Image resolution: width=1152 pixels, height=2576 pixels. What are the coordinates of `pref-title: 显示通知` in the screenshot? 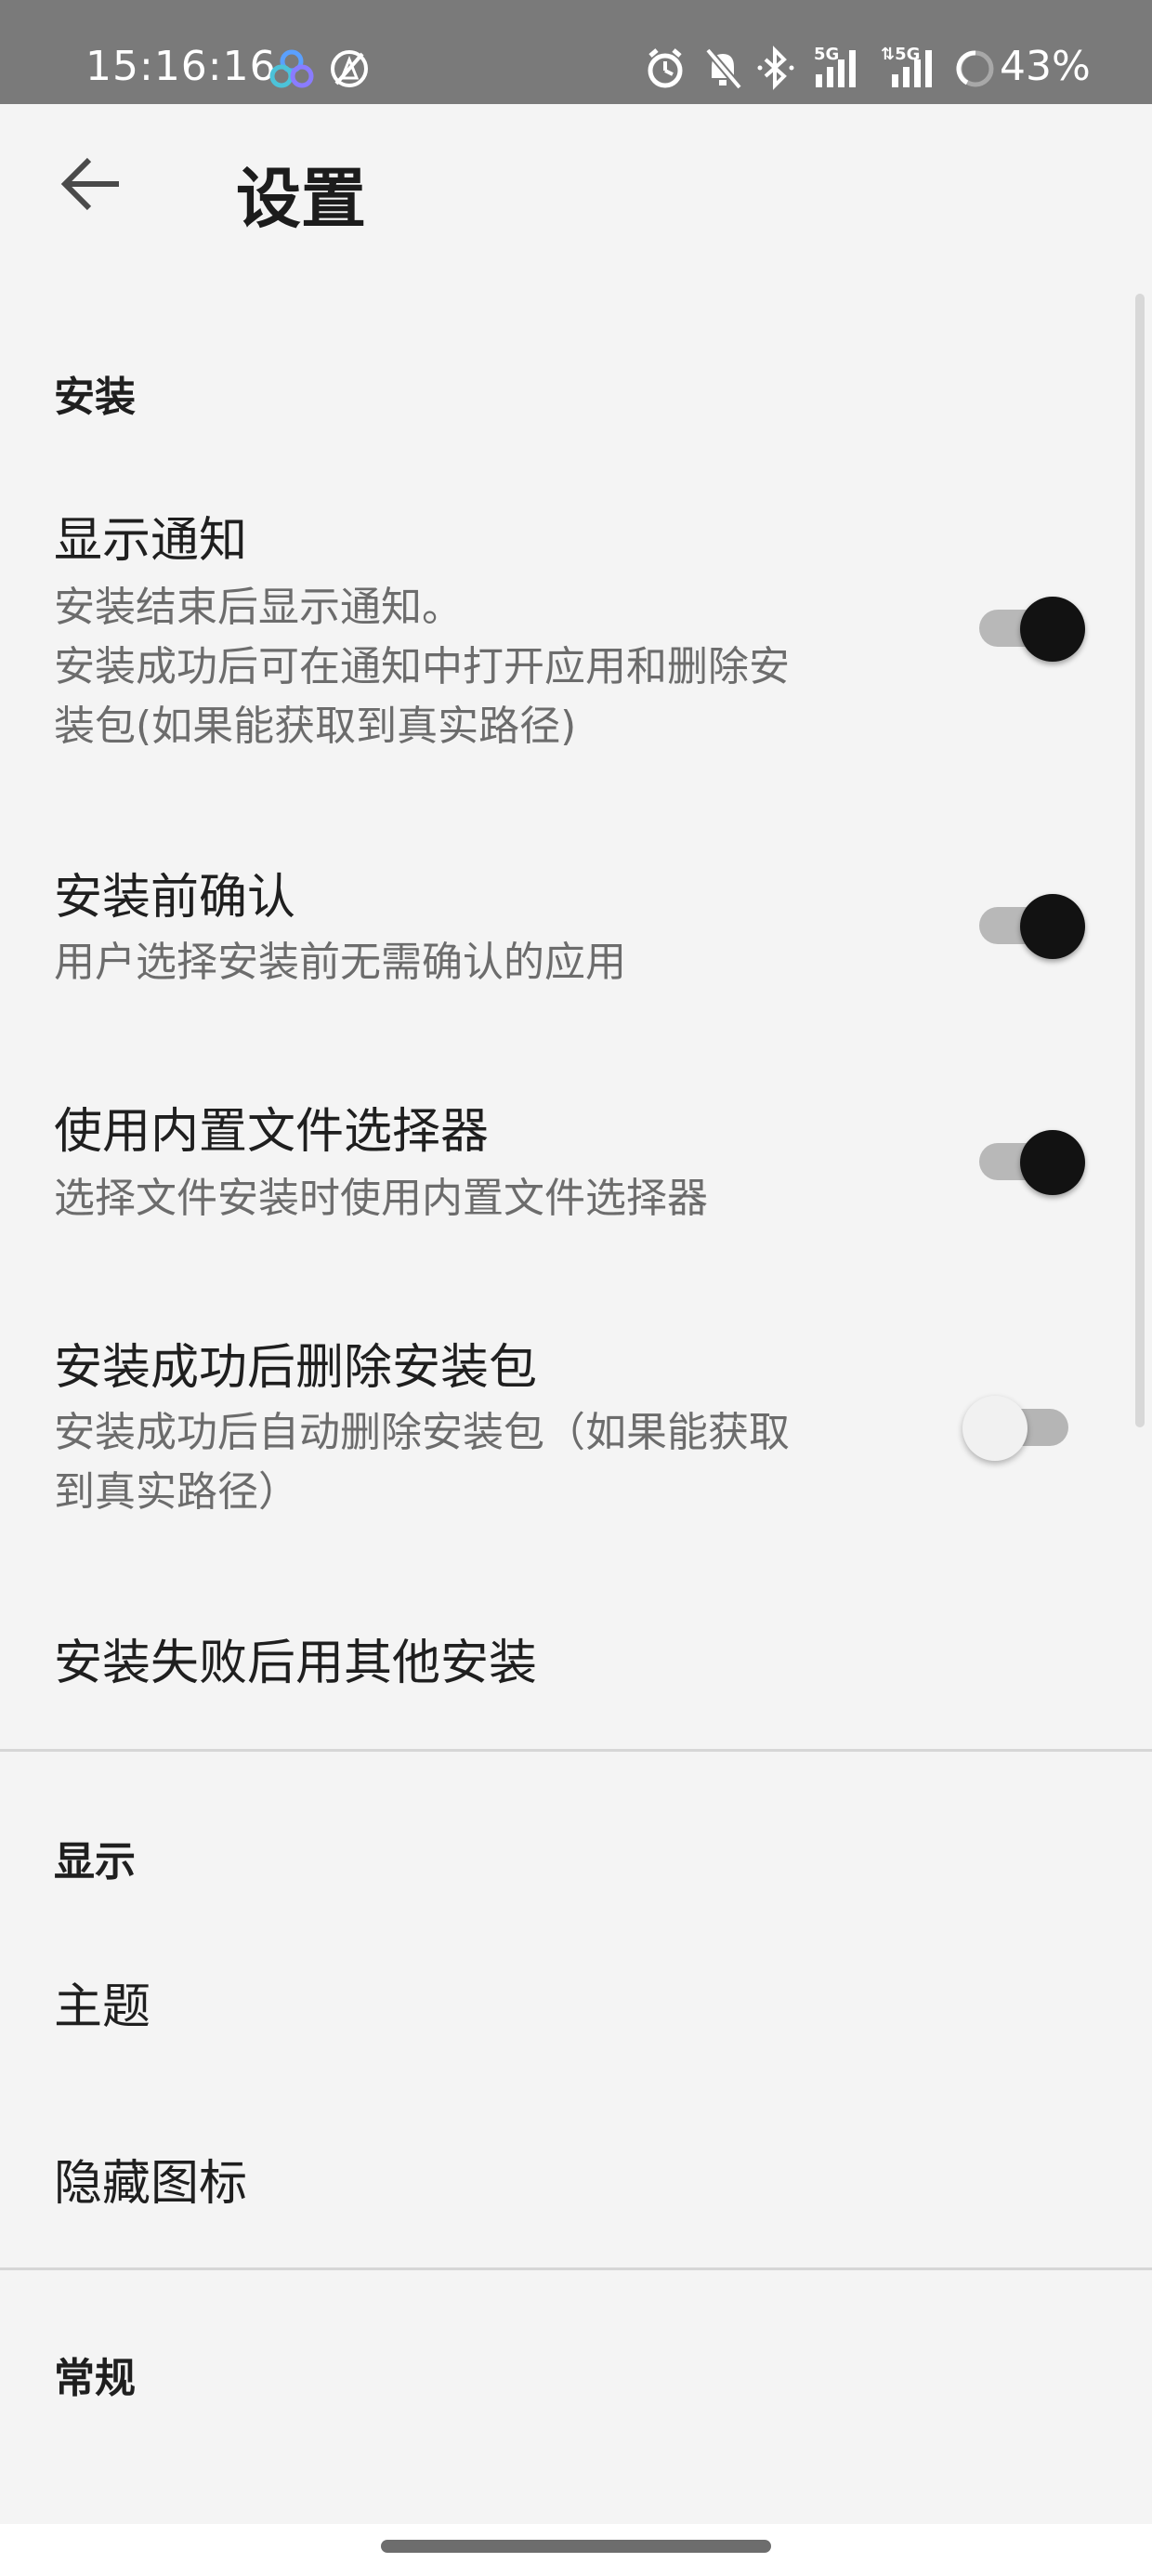 It's located at (151, 541).